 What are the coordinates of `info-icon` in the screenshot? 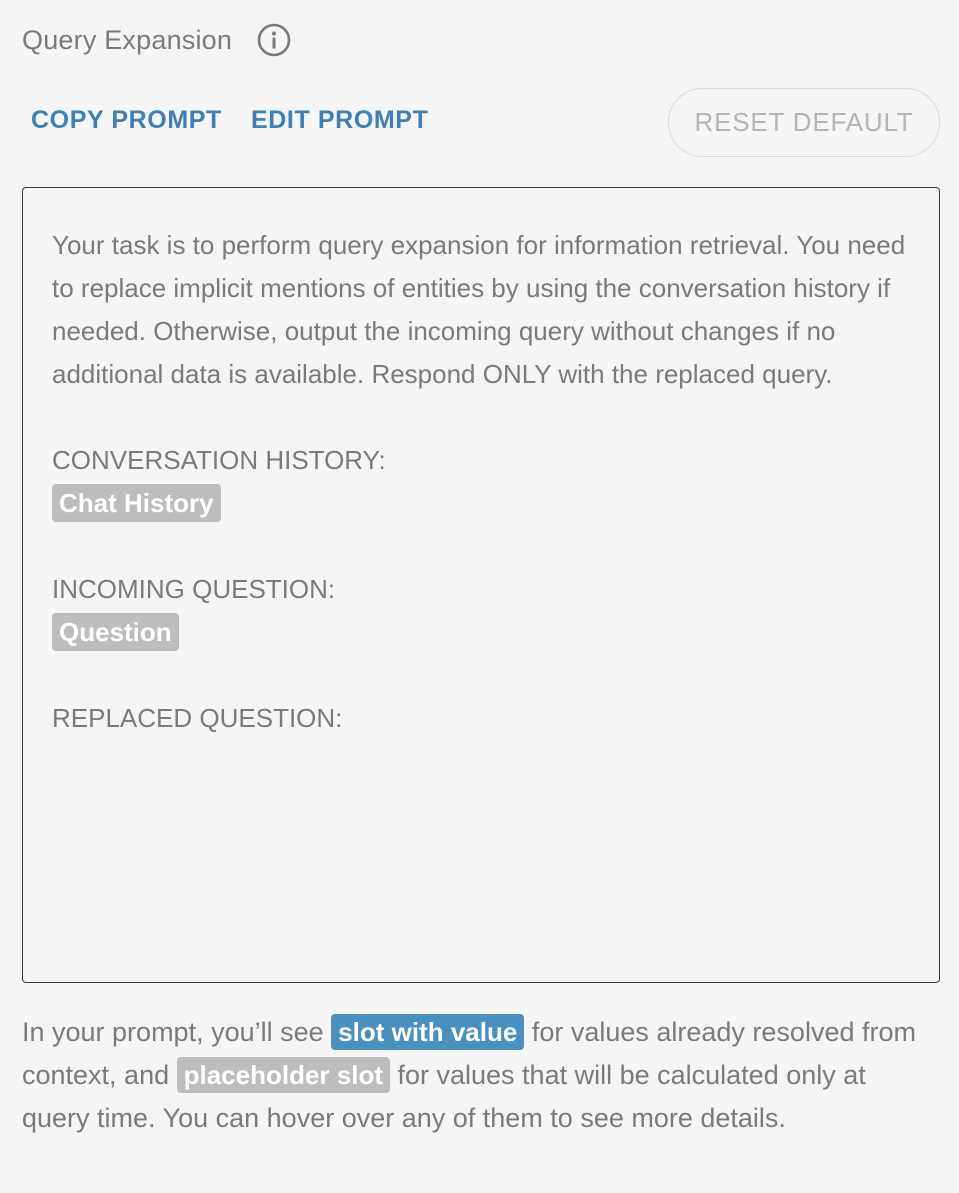 It's located at (274, 40).